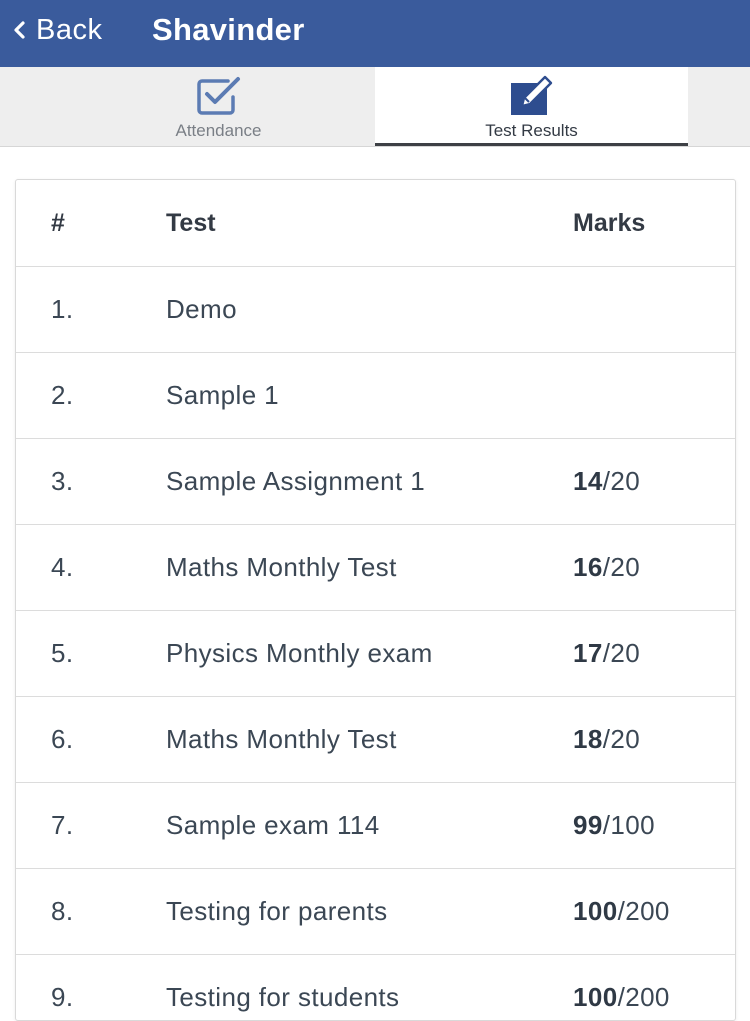 The image size is (750, 1021). I want to click on marks: 18/20, so click(606, 739).